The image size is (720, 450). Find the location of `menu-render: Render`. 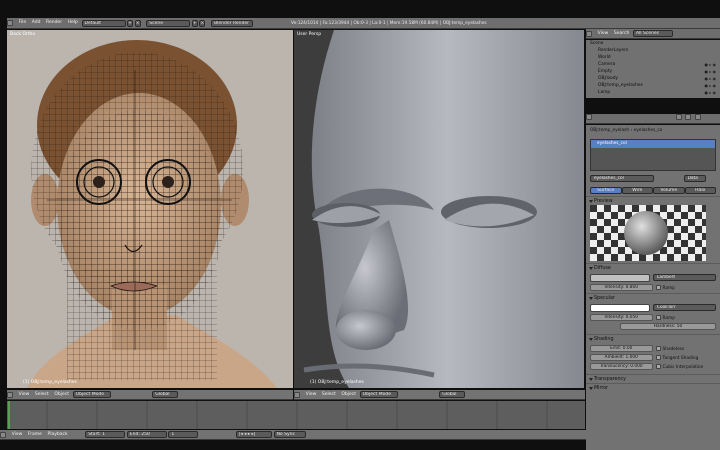

menu-render: Render is located at coordinates (54, 22).